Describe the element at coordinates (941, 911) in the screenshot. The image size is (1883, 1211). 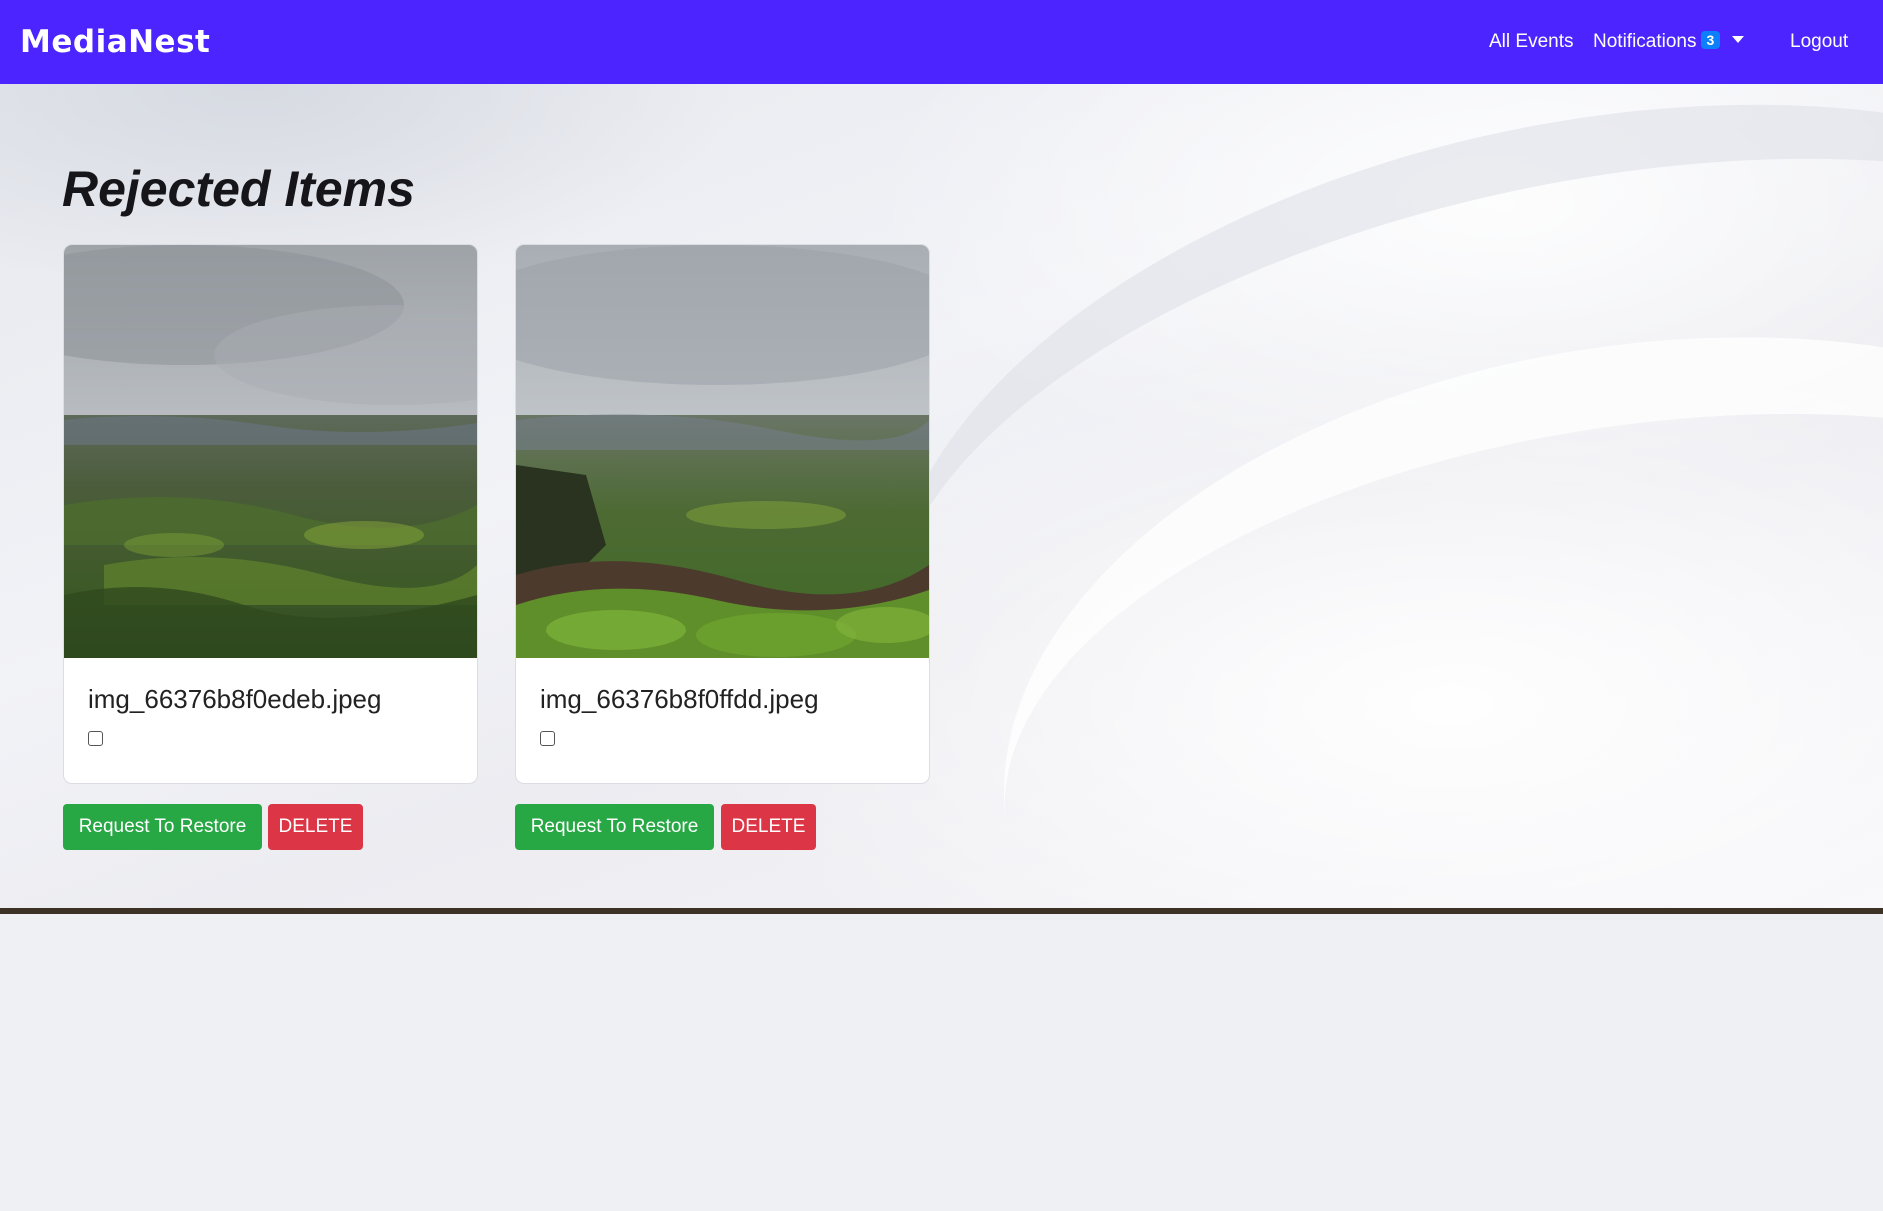
I see `footer-strip` at that location.